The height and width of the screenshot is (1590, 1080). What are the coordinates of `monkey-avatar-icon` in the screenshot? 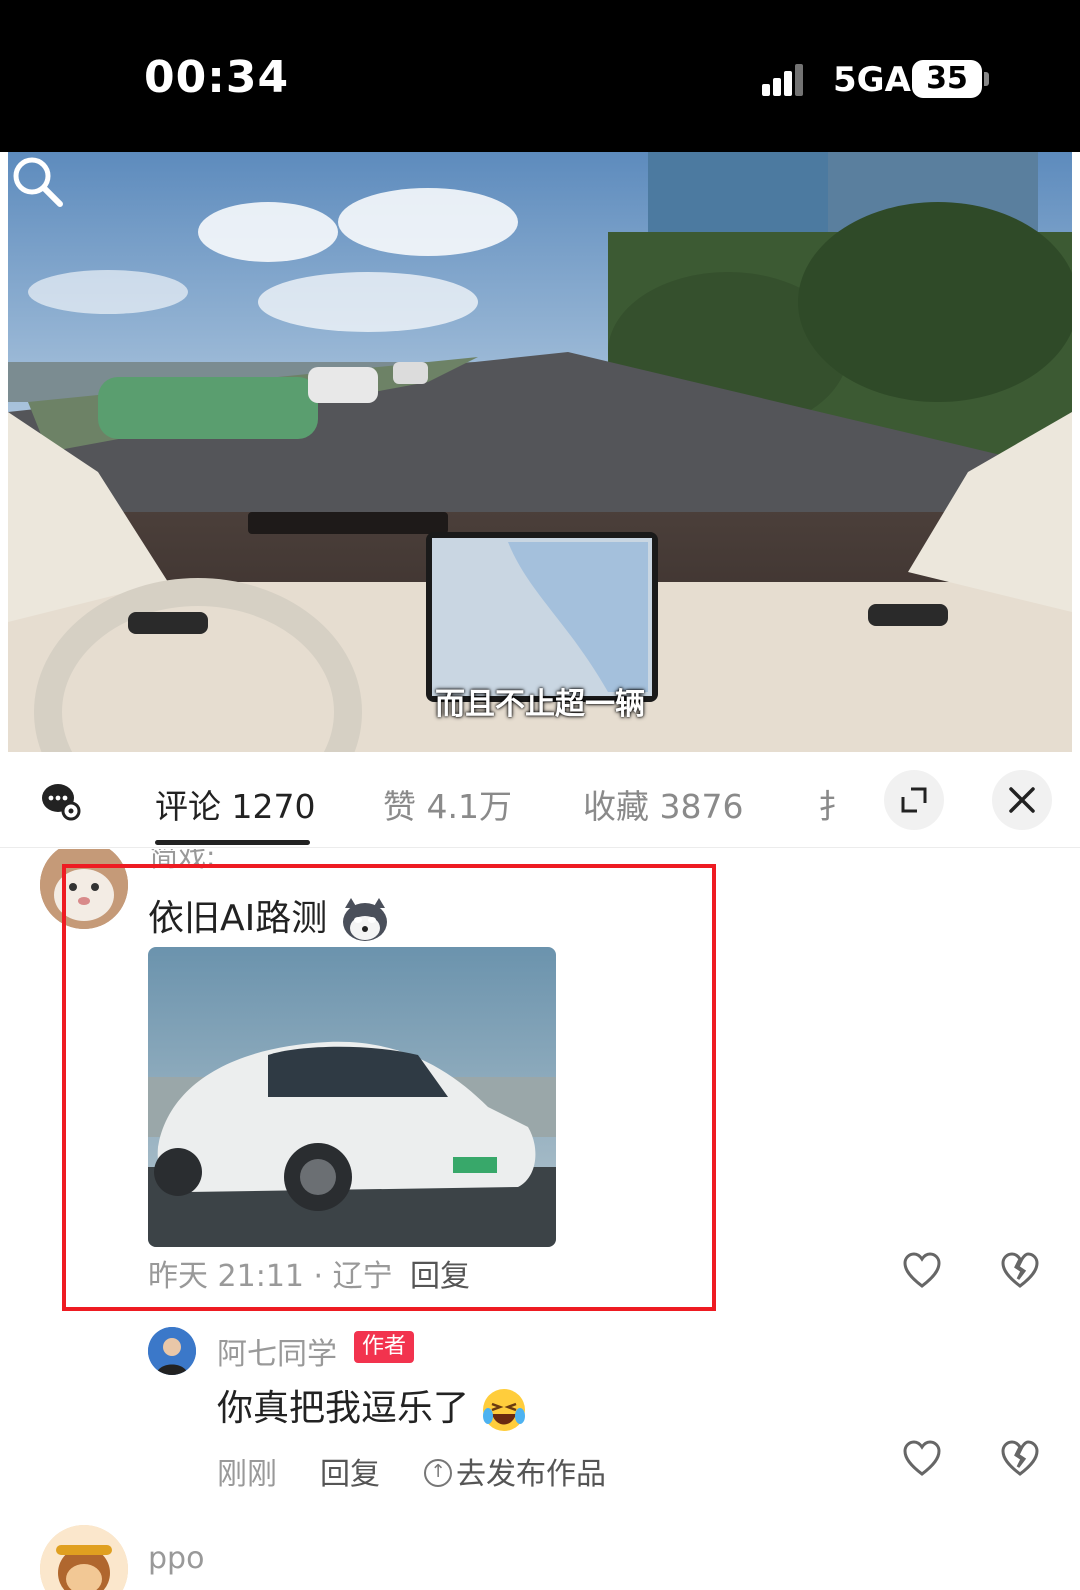 It's located at (84, 1557).